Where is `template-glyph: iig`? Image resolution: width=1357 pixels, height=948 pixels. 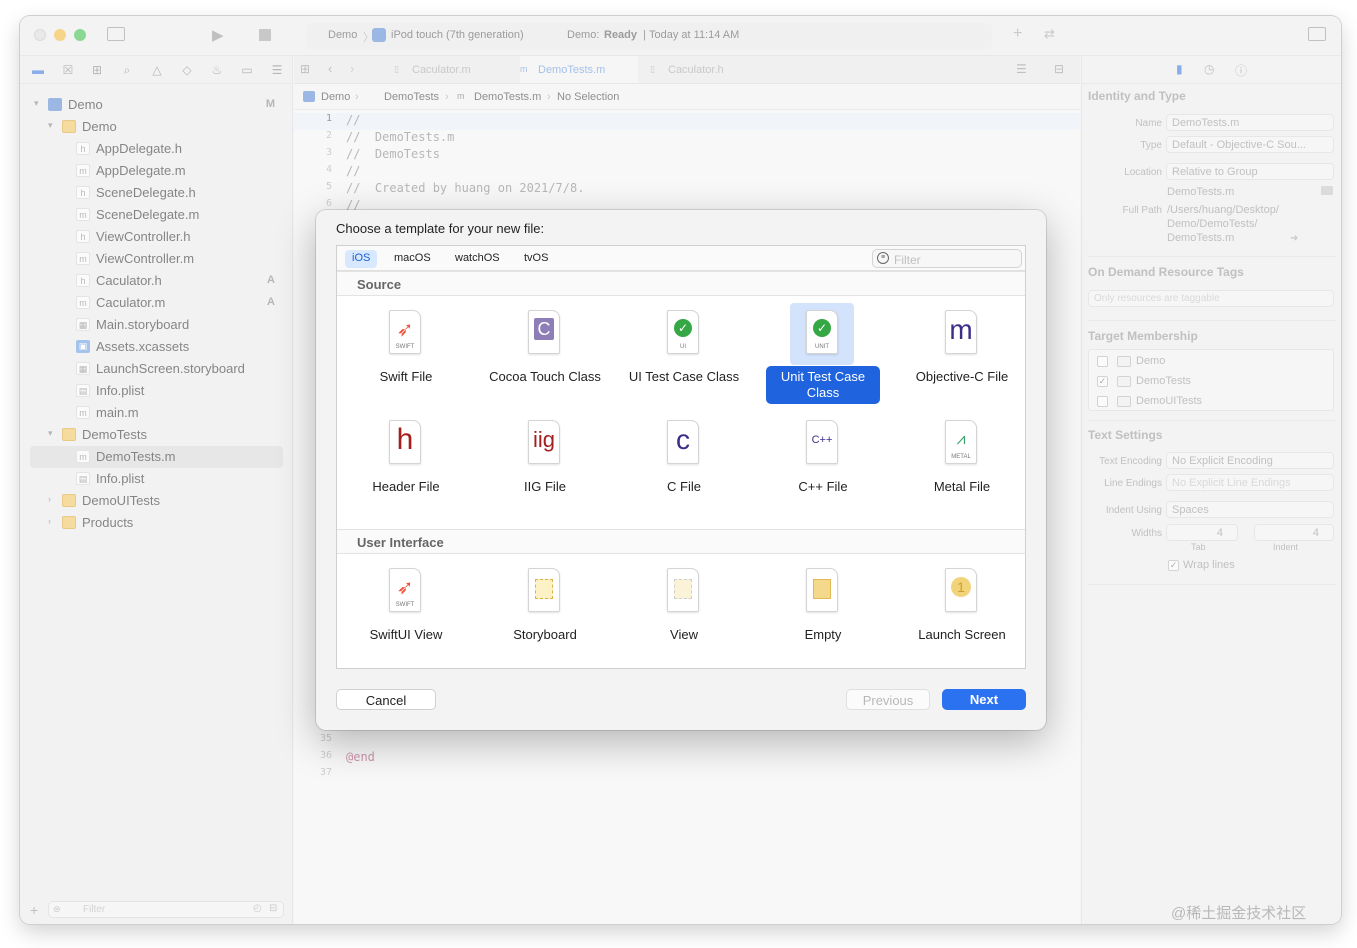 template-glyph: iig is located at coordinates (543, 439).